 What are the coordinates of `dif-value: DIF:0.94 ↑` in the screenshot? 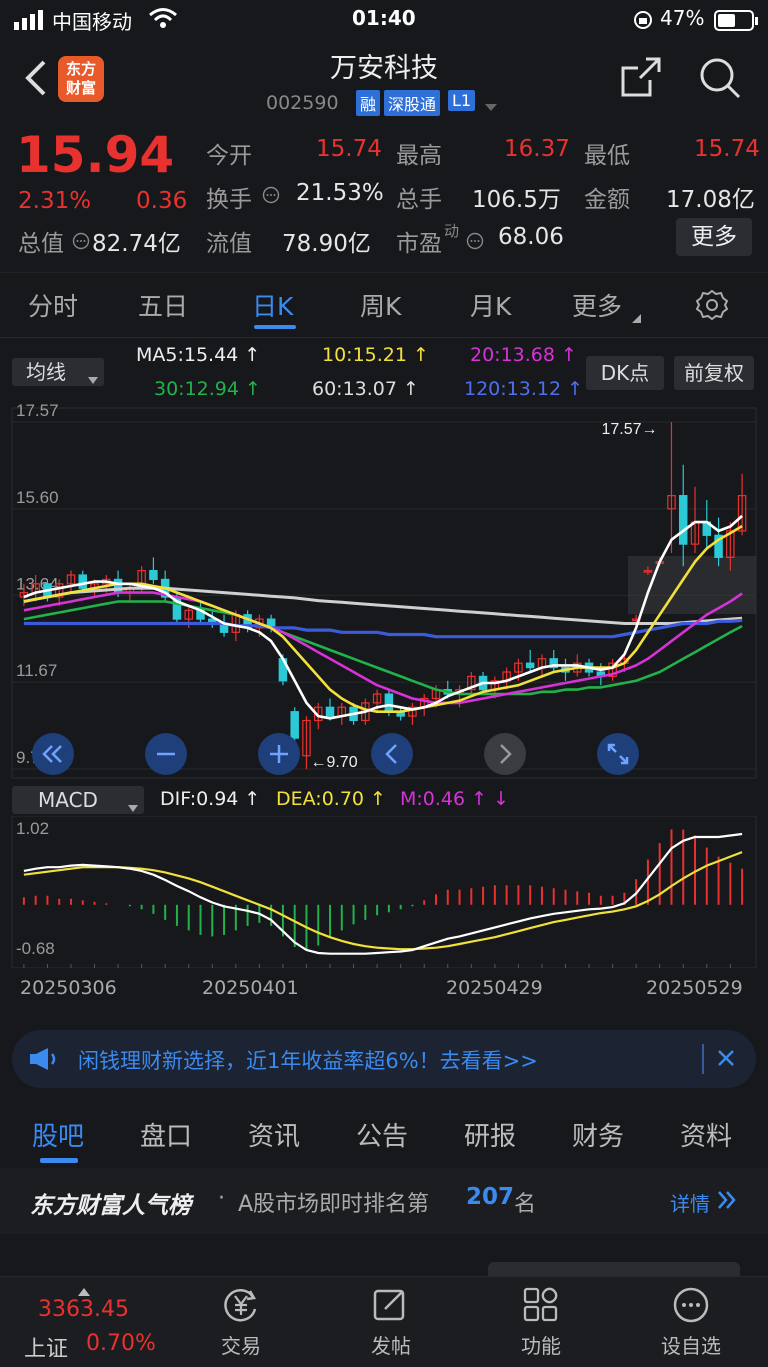 It's located at (210, 799).